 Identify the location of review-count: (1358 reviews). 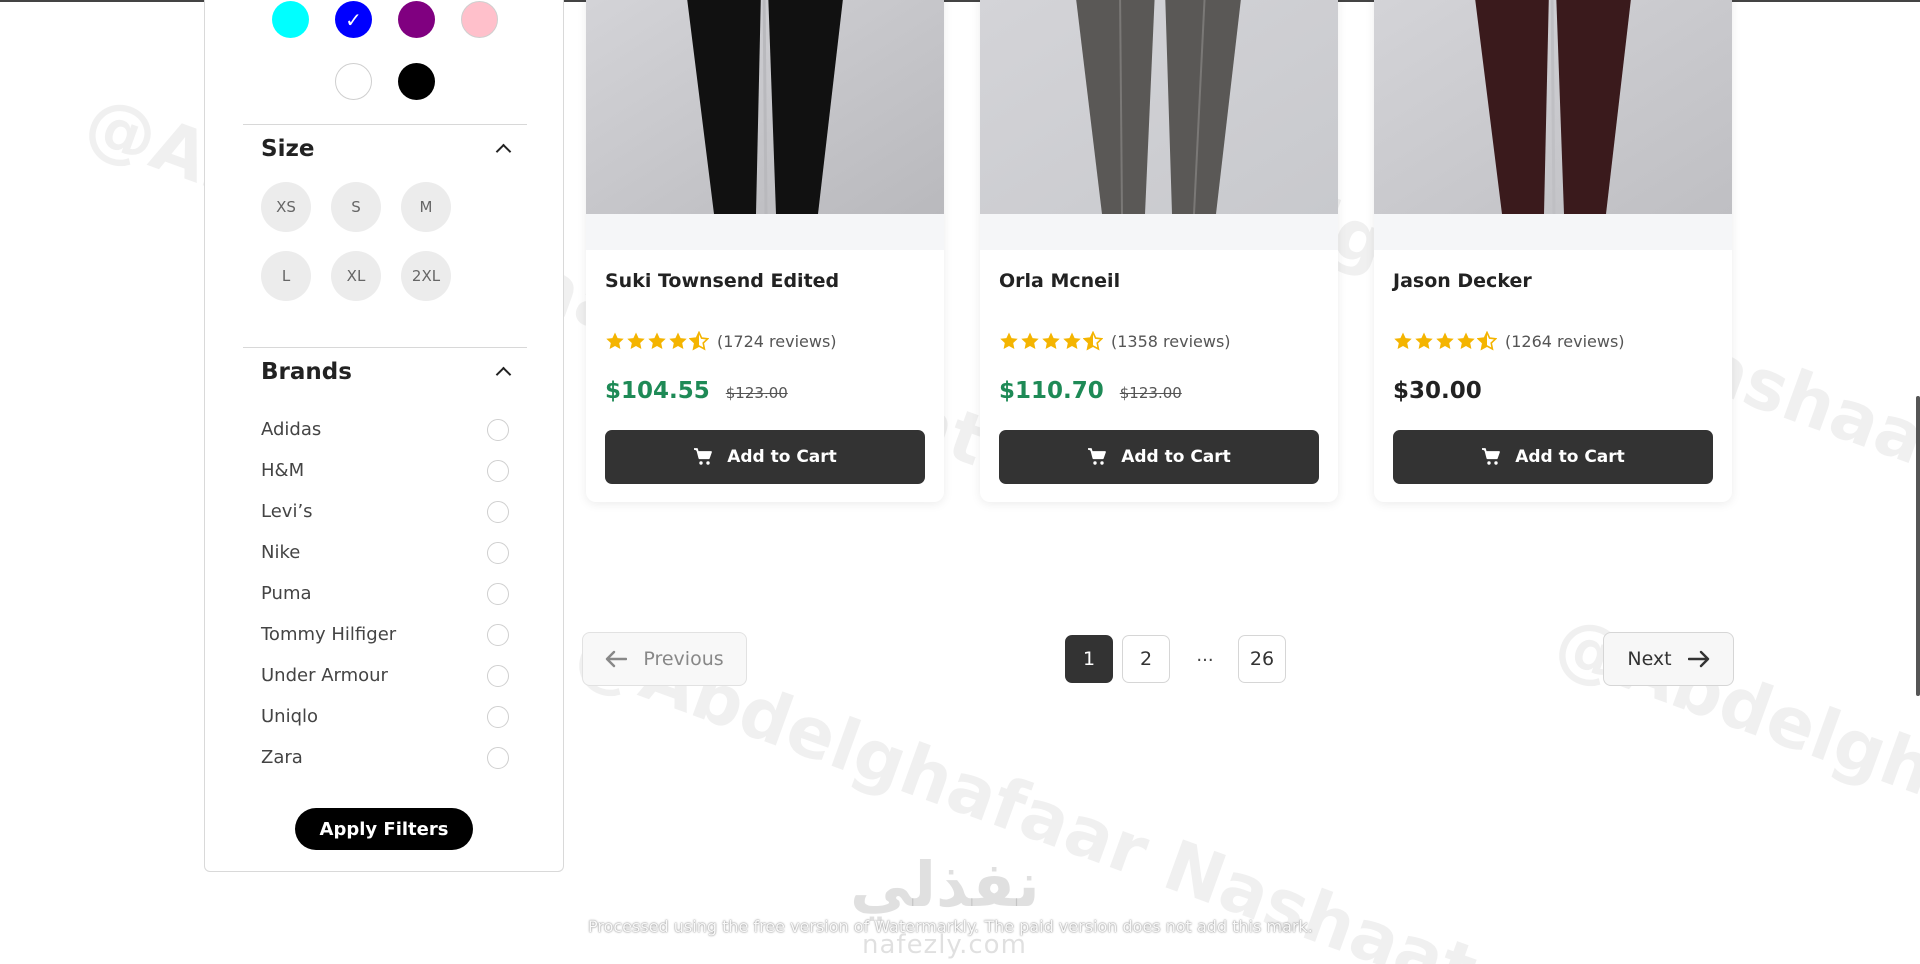
(1171, 341).